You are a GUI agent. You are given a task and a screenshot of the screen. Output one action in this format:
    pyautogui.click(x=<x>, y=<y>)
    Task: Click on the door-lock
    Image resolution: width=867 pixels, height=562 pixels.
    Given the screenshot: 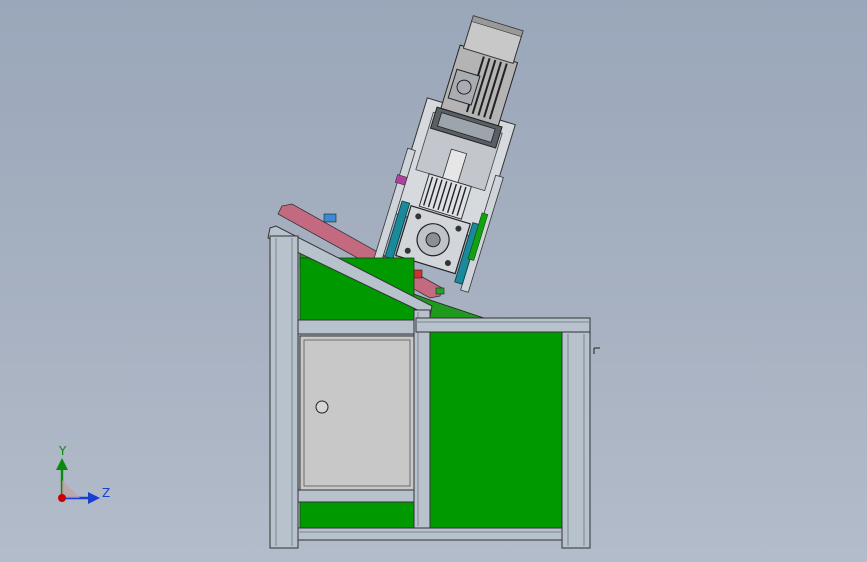 What is the action you would take?
    pyautogui.click(x=322, y=407)
    